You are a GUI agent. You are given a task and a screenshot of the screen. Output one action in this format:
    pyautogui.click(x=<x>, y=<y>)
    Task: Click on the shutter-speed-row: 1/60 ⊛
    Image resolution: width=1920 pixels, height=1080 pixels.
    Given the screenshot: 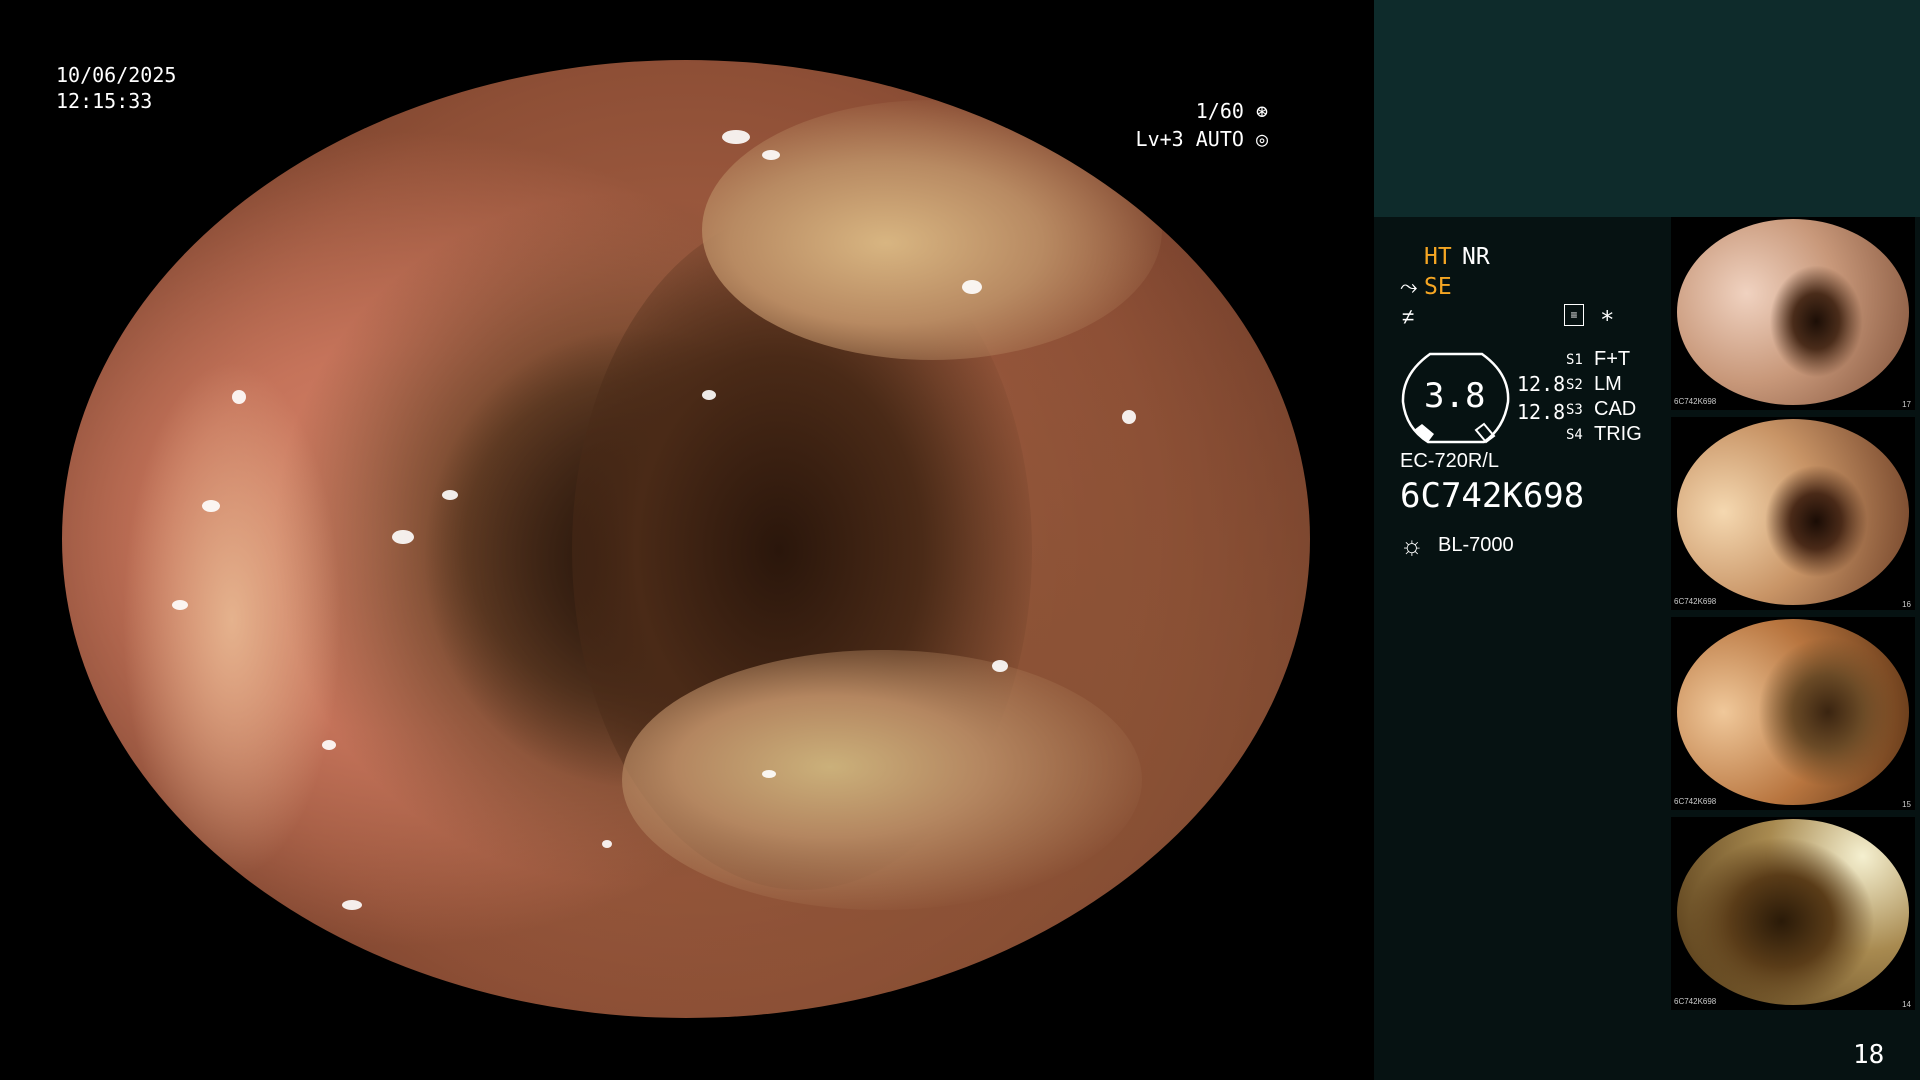 What is the action you would take?
    pyautogui.click(x=1232, y=111)
    